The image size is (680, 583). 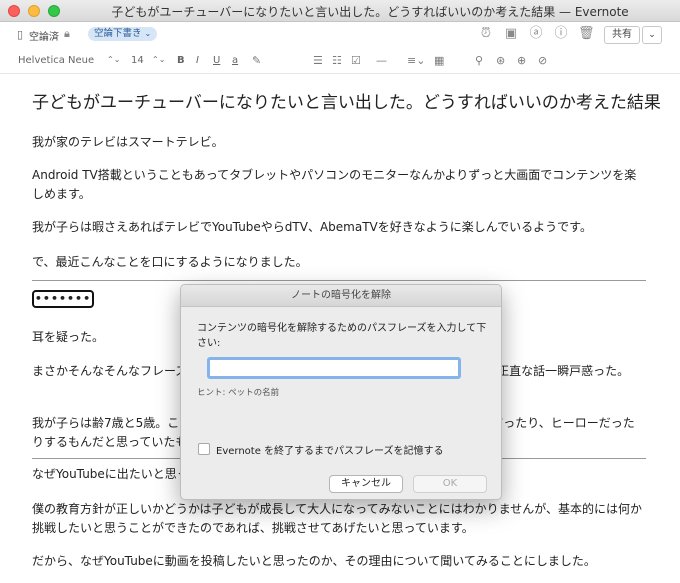 I want to click on reminder-icon: ⏰︎, so click(x=486, y=34).